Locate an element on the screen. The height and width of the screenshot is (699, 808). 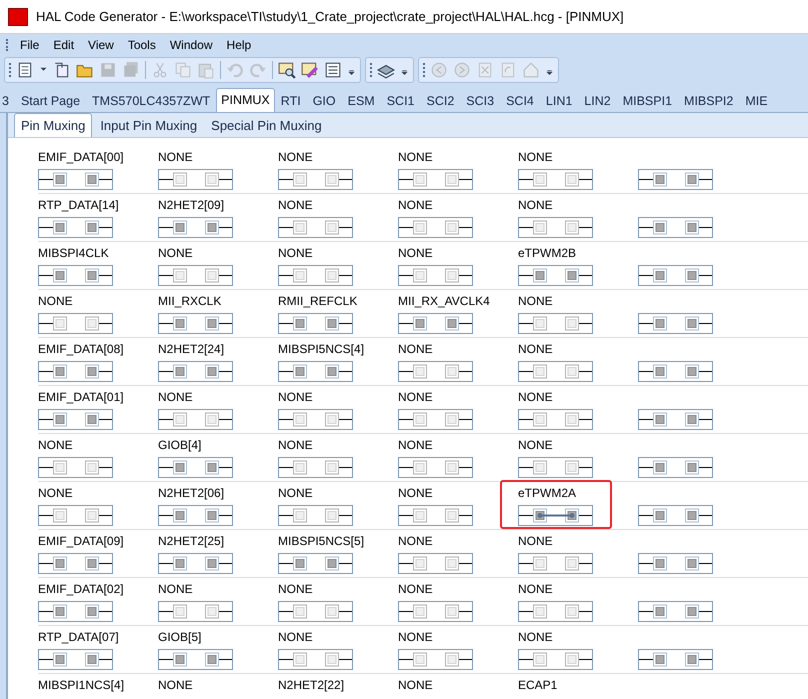
tab: SCI2 is located at coordinates (440, 101).